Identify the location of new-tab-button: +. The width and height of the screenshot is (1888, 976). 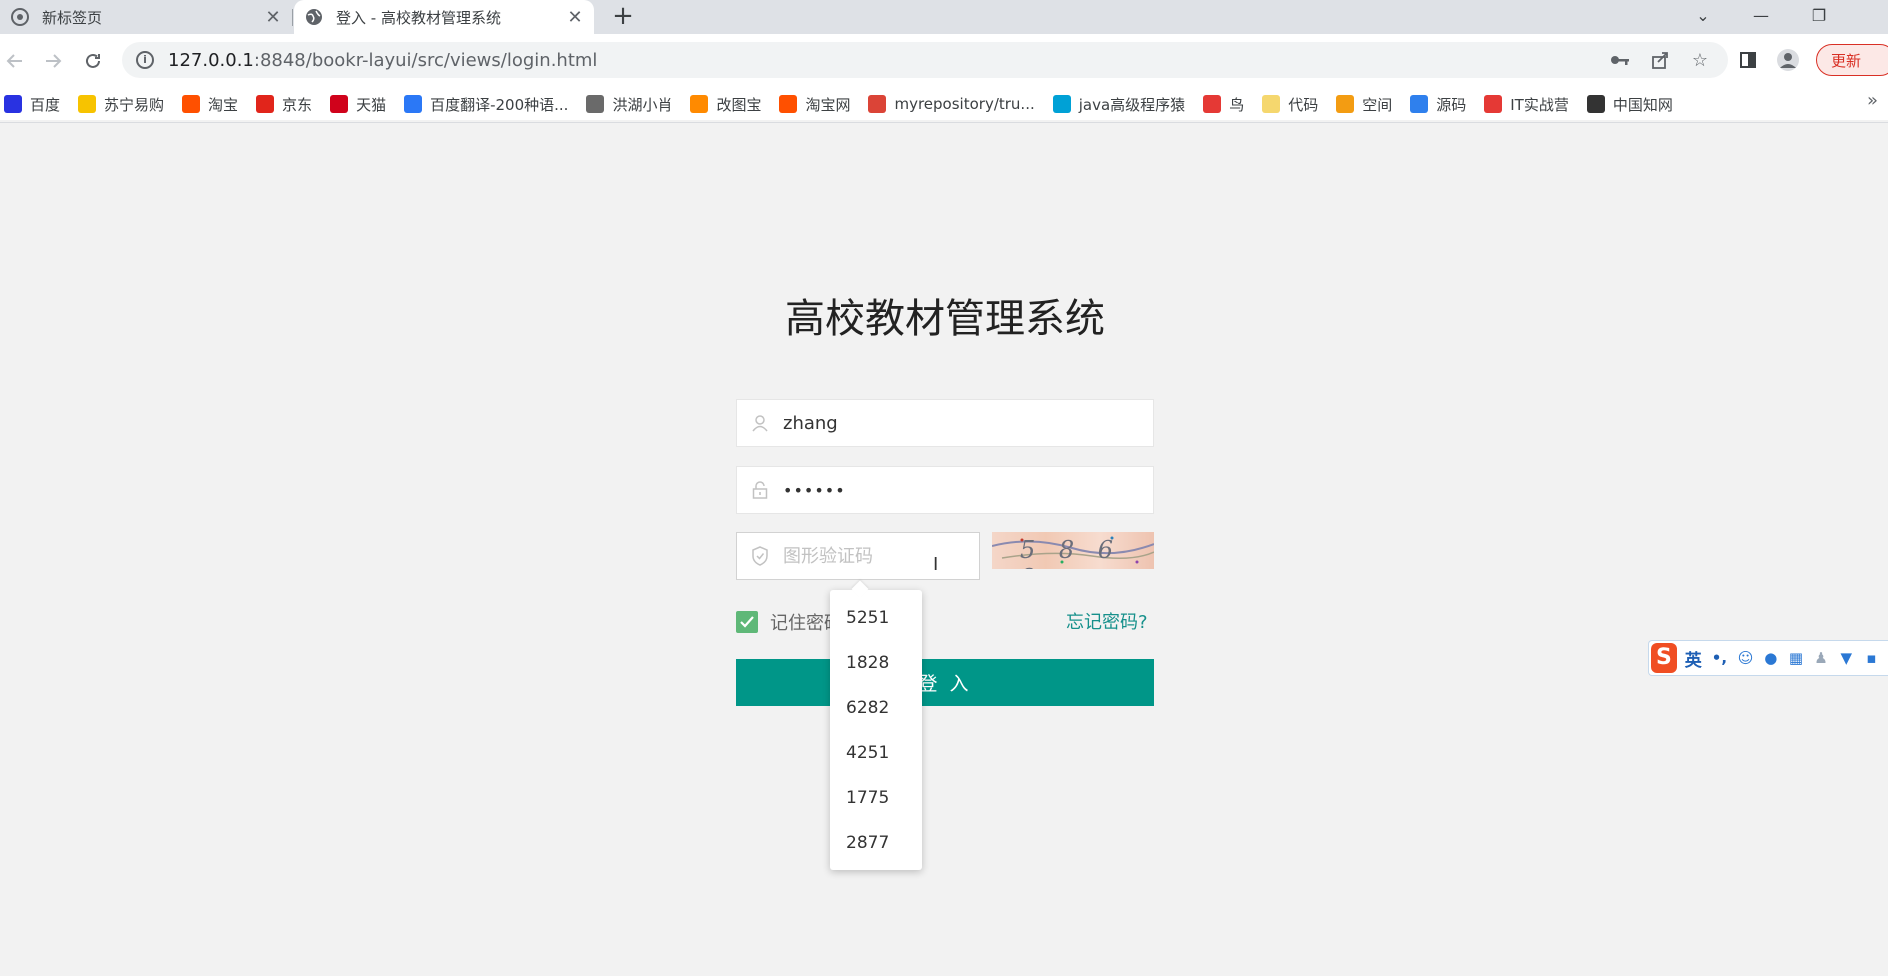
(623, 17).